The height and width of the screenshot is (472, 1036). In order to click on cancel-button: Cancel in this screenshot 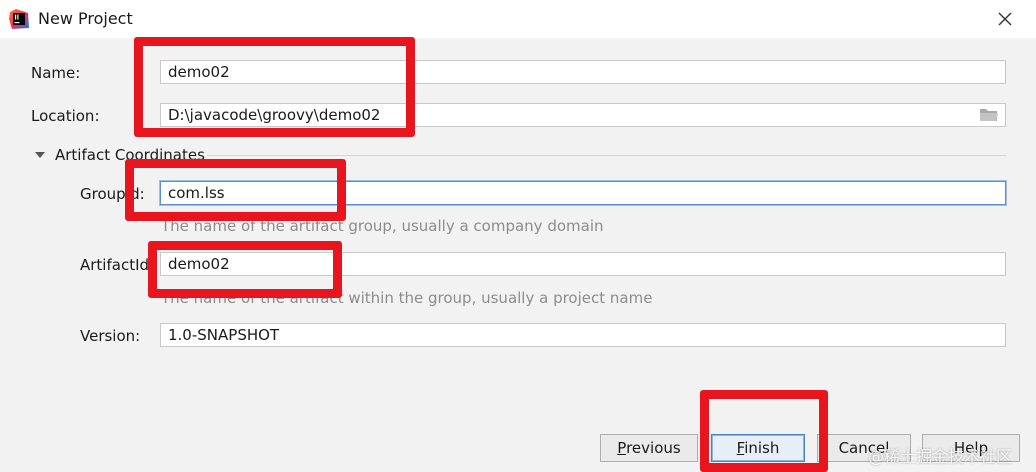, I will do `click(864, 448)`.